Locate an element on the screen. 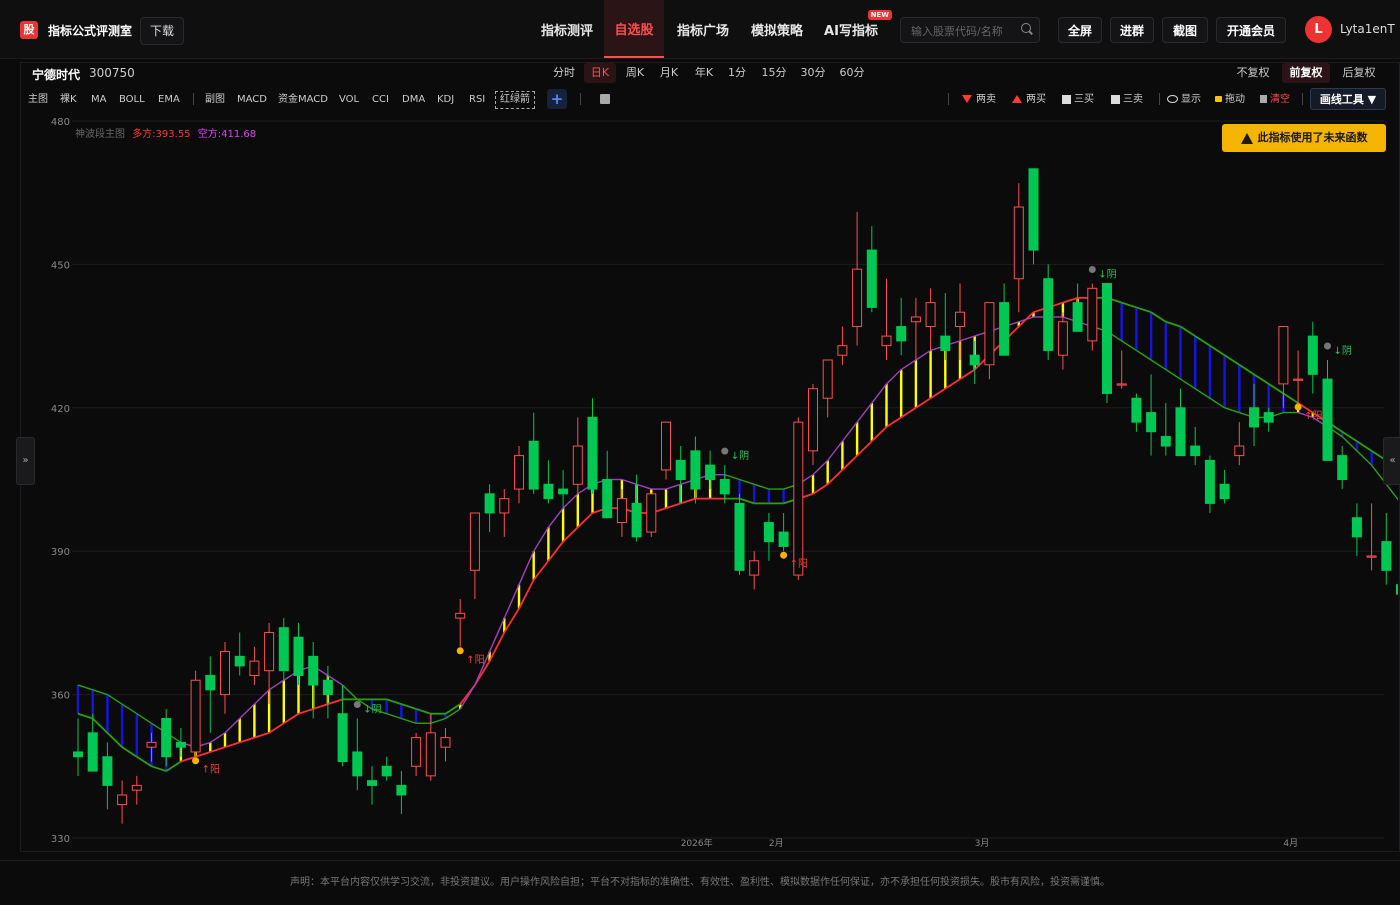 Image resolution: width=1400 pixels, height=905 pixels. indicator-macd: MACD is located at coordinates (252, 100).